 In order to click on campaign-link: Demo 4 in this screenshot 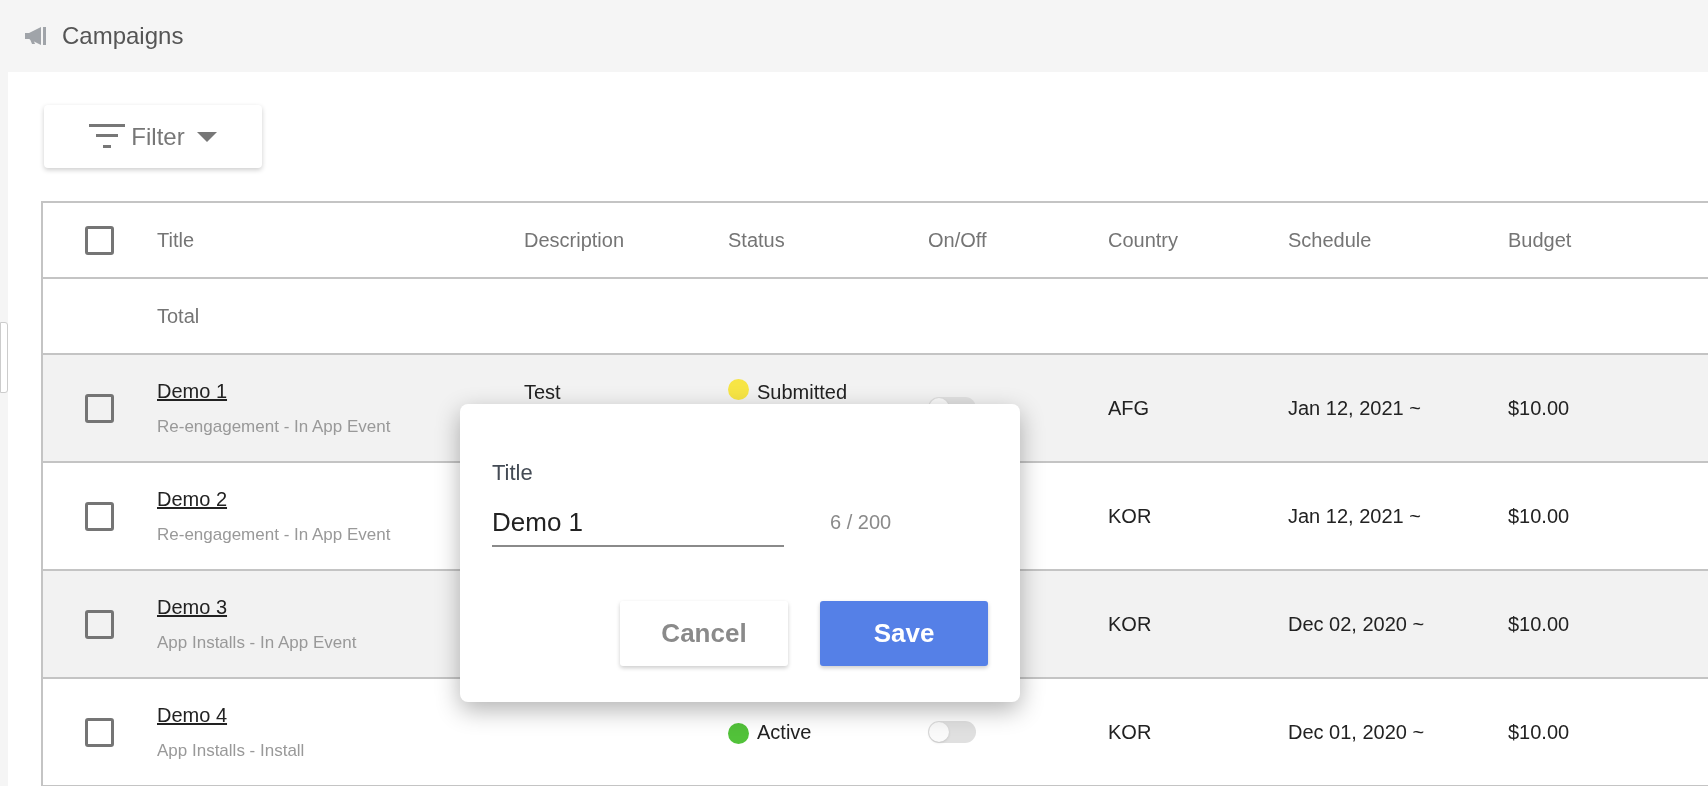, I will do `click(192, 715)`.